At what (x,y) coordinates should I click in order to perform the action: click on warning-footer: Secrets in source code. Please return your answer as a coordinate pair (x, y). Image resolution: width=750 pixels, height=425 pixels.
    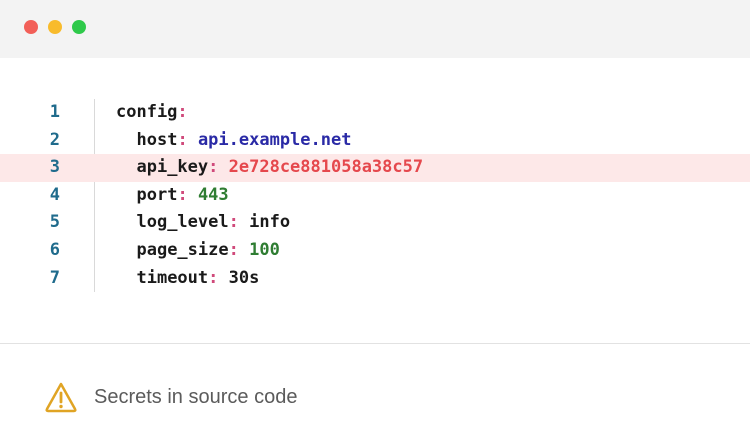
    Looking at the image, I should click on (170, 397).